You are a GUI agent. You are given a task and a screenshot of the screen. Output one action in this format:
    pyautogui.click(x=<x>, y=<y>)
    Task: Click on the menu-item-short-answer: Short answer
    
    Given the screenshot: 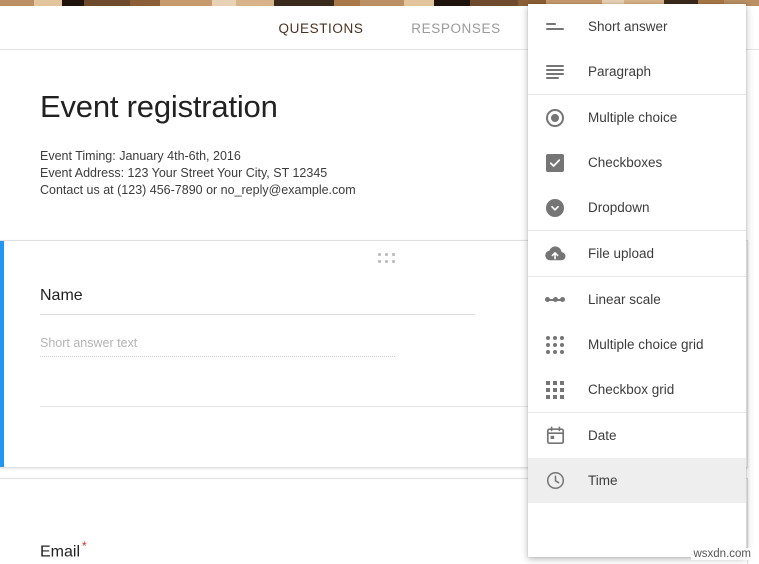 What is the action you would take?
    pyautogui.click(x=637, y=26)
    